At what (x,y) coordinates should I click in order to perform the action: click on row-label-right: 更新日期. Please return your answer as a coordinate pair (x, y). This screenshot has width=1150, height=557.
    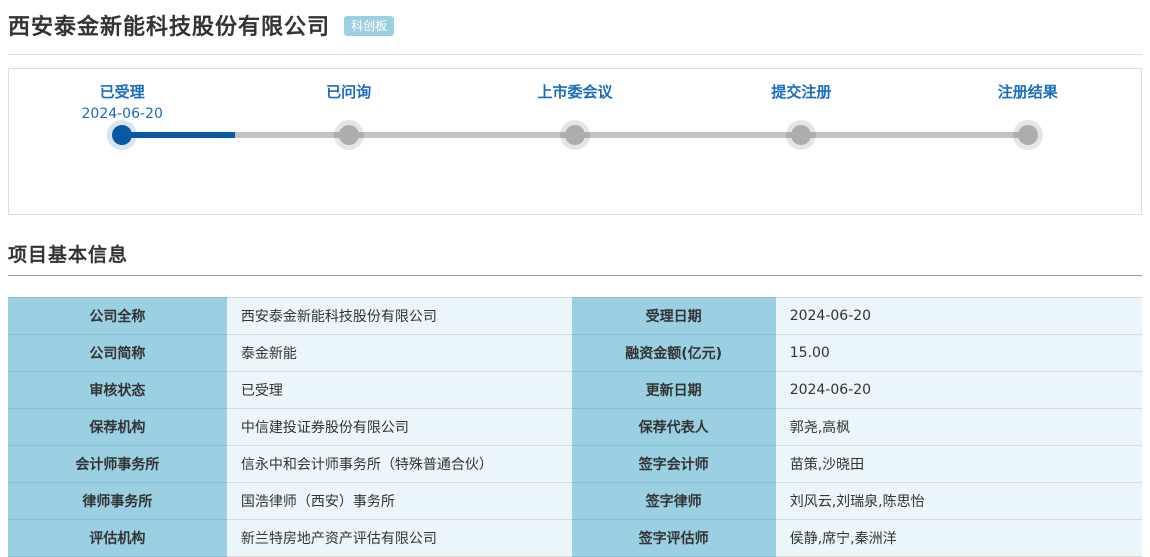
    Looking at the image, I should click on (673, 390).